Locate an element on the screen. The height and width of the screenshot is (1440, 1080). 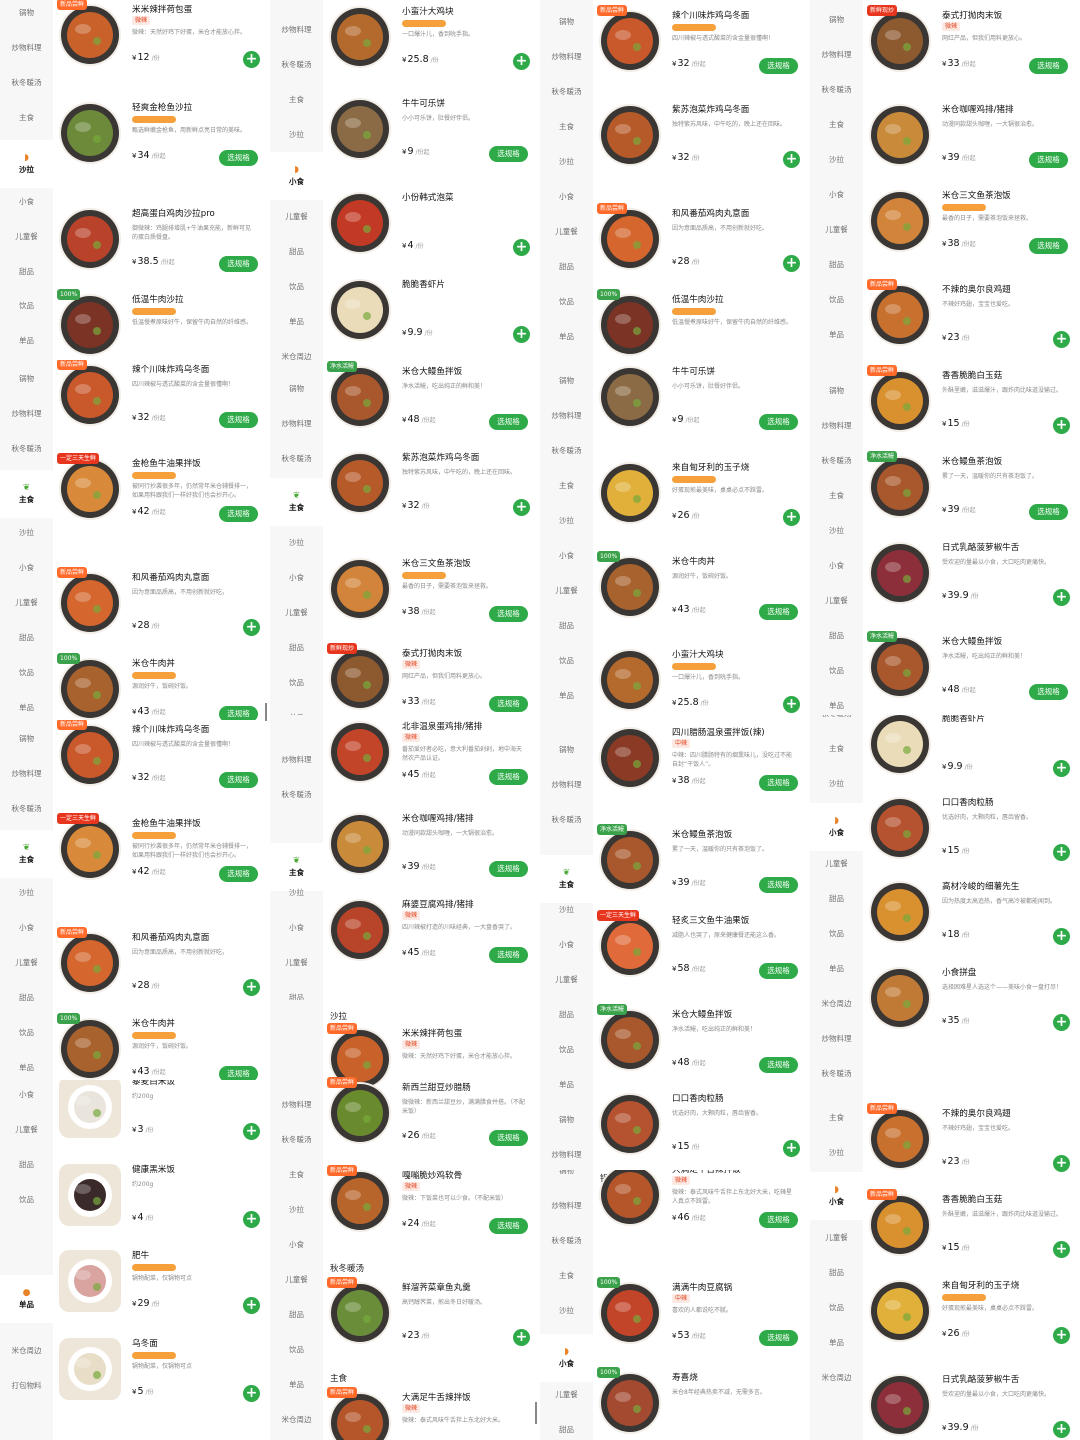
product-name: 牛牛可乐饼 is located at coordinates (693, 371).